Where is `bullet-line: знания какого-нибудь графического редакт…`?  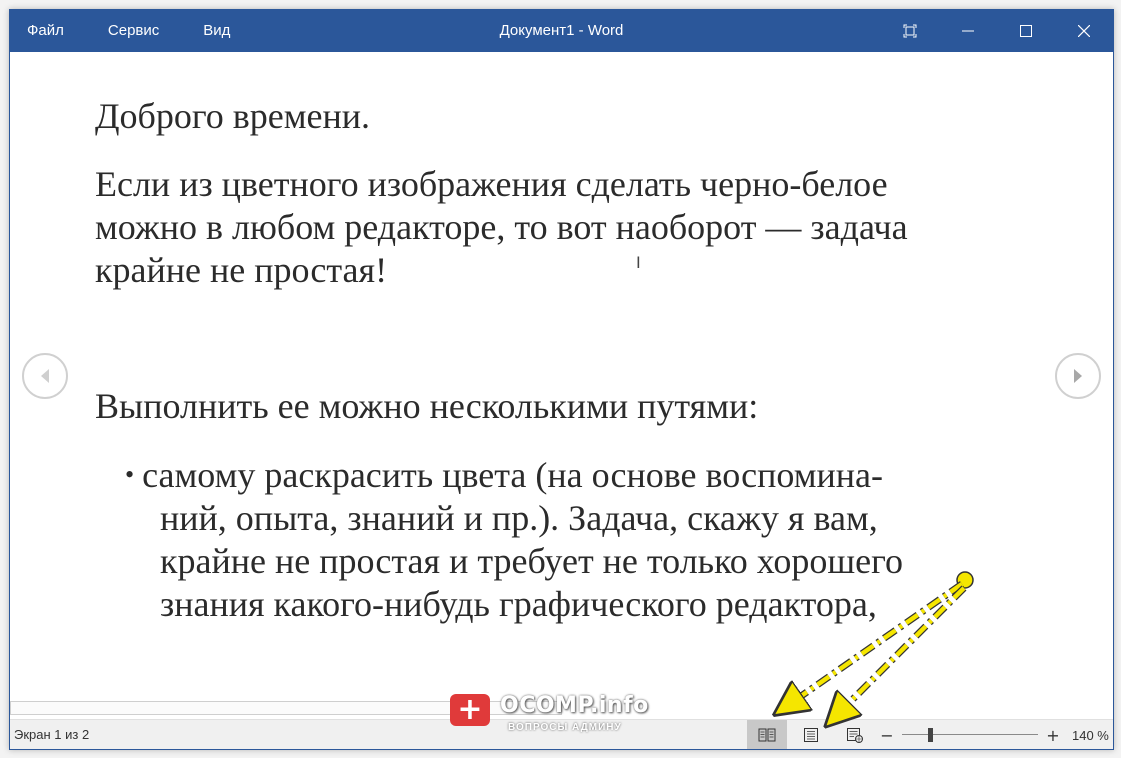
bullet-line: знания какого-нибудь графического редакт… is located at coordinates (518, 604).